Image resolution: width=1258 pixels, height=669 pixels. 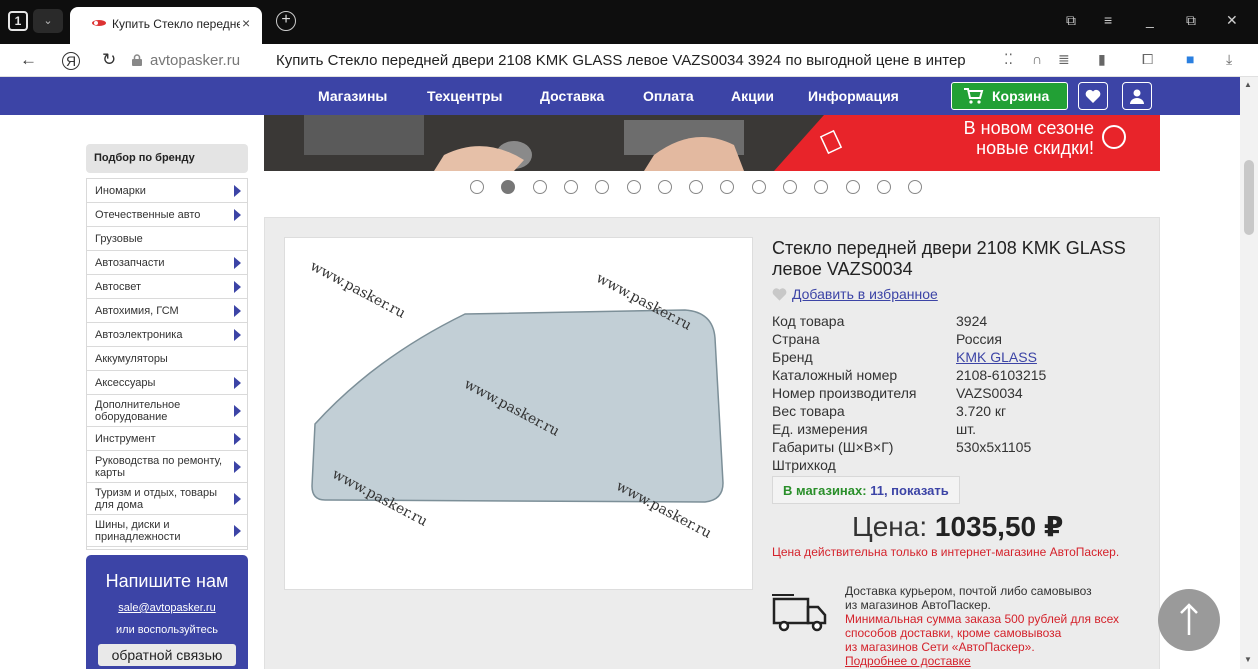 I want to click on category-label: Туризм и отдых, товары для дома, so click(x=156, y=498).